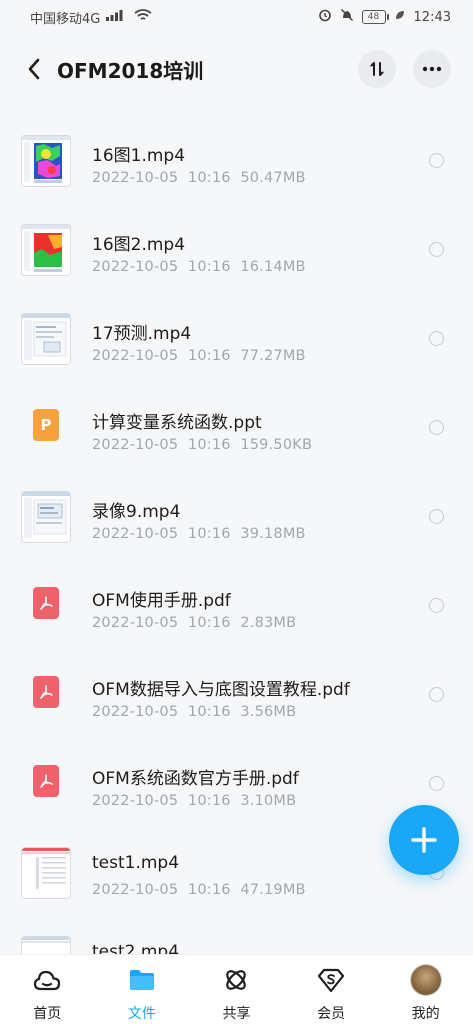  I want to click on nav-label-share: 共享, so click(236, 1014).